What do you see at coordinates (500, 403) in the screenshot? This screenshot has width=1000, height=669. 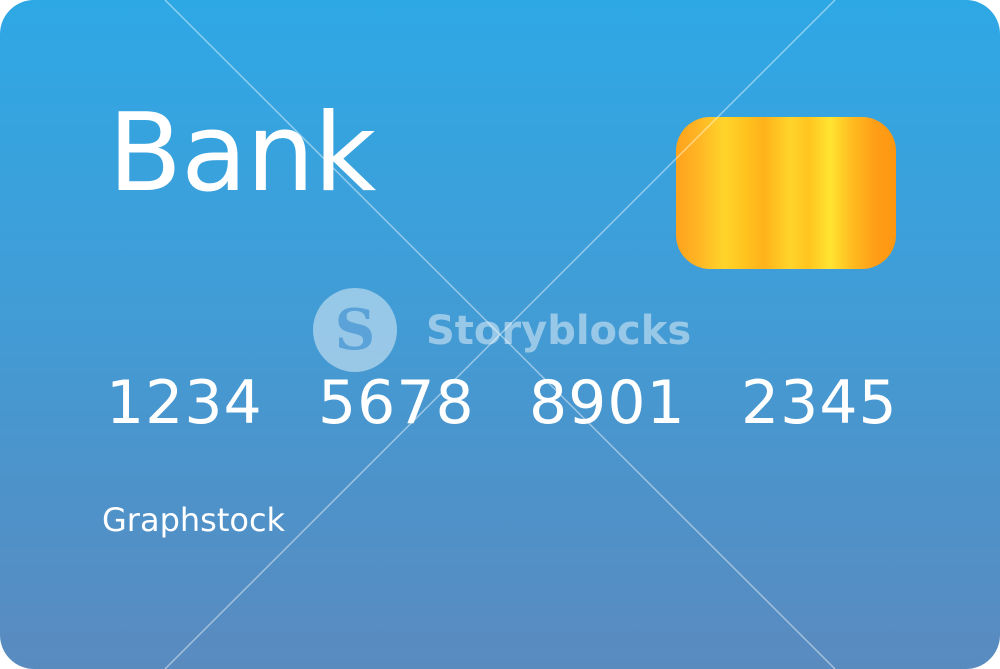 I see `card-number: 1234 5678 8901 2345` at bounding box center [500, 403].